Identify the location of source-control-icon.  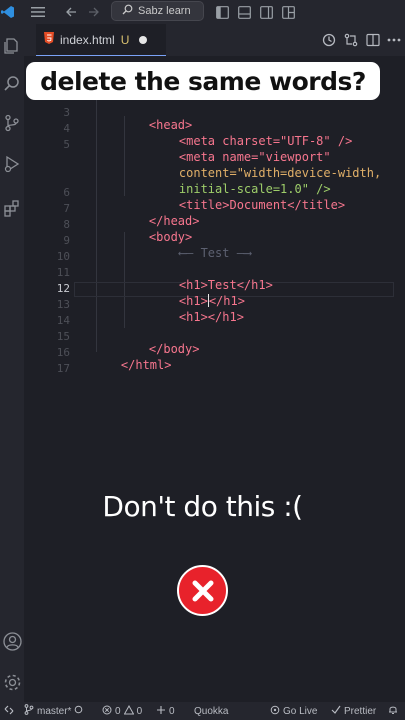
(12, 123).